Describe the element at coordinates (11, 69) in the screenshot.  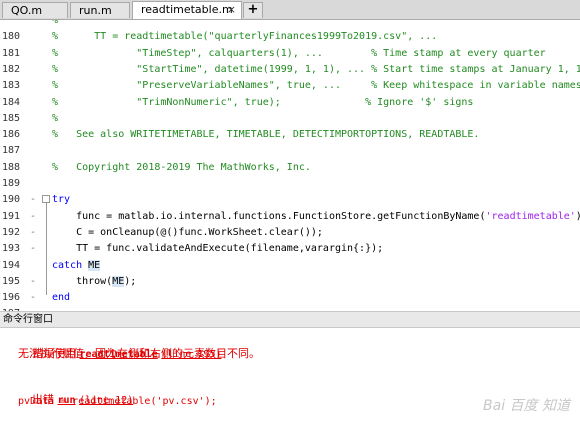
I see `line-number: 182` at that location.